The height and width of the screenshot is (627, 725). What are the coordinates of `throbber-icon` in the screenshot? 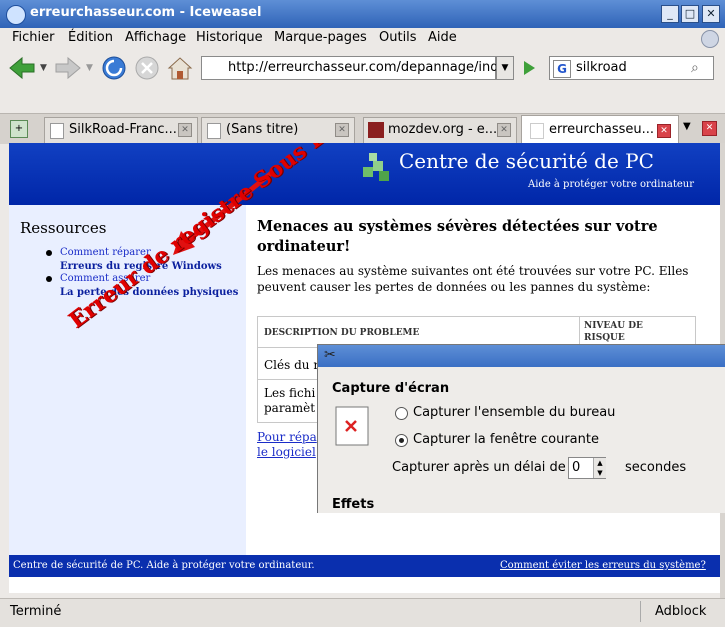 It's located at (710, 39).